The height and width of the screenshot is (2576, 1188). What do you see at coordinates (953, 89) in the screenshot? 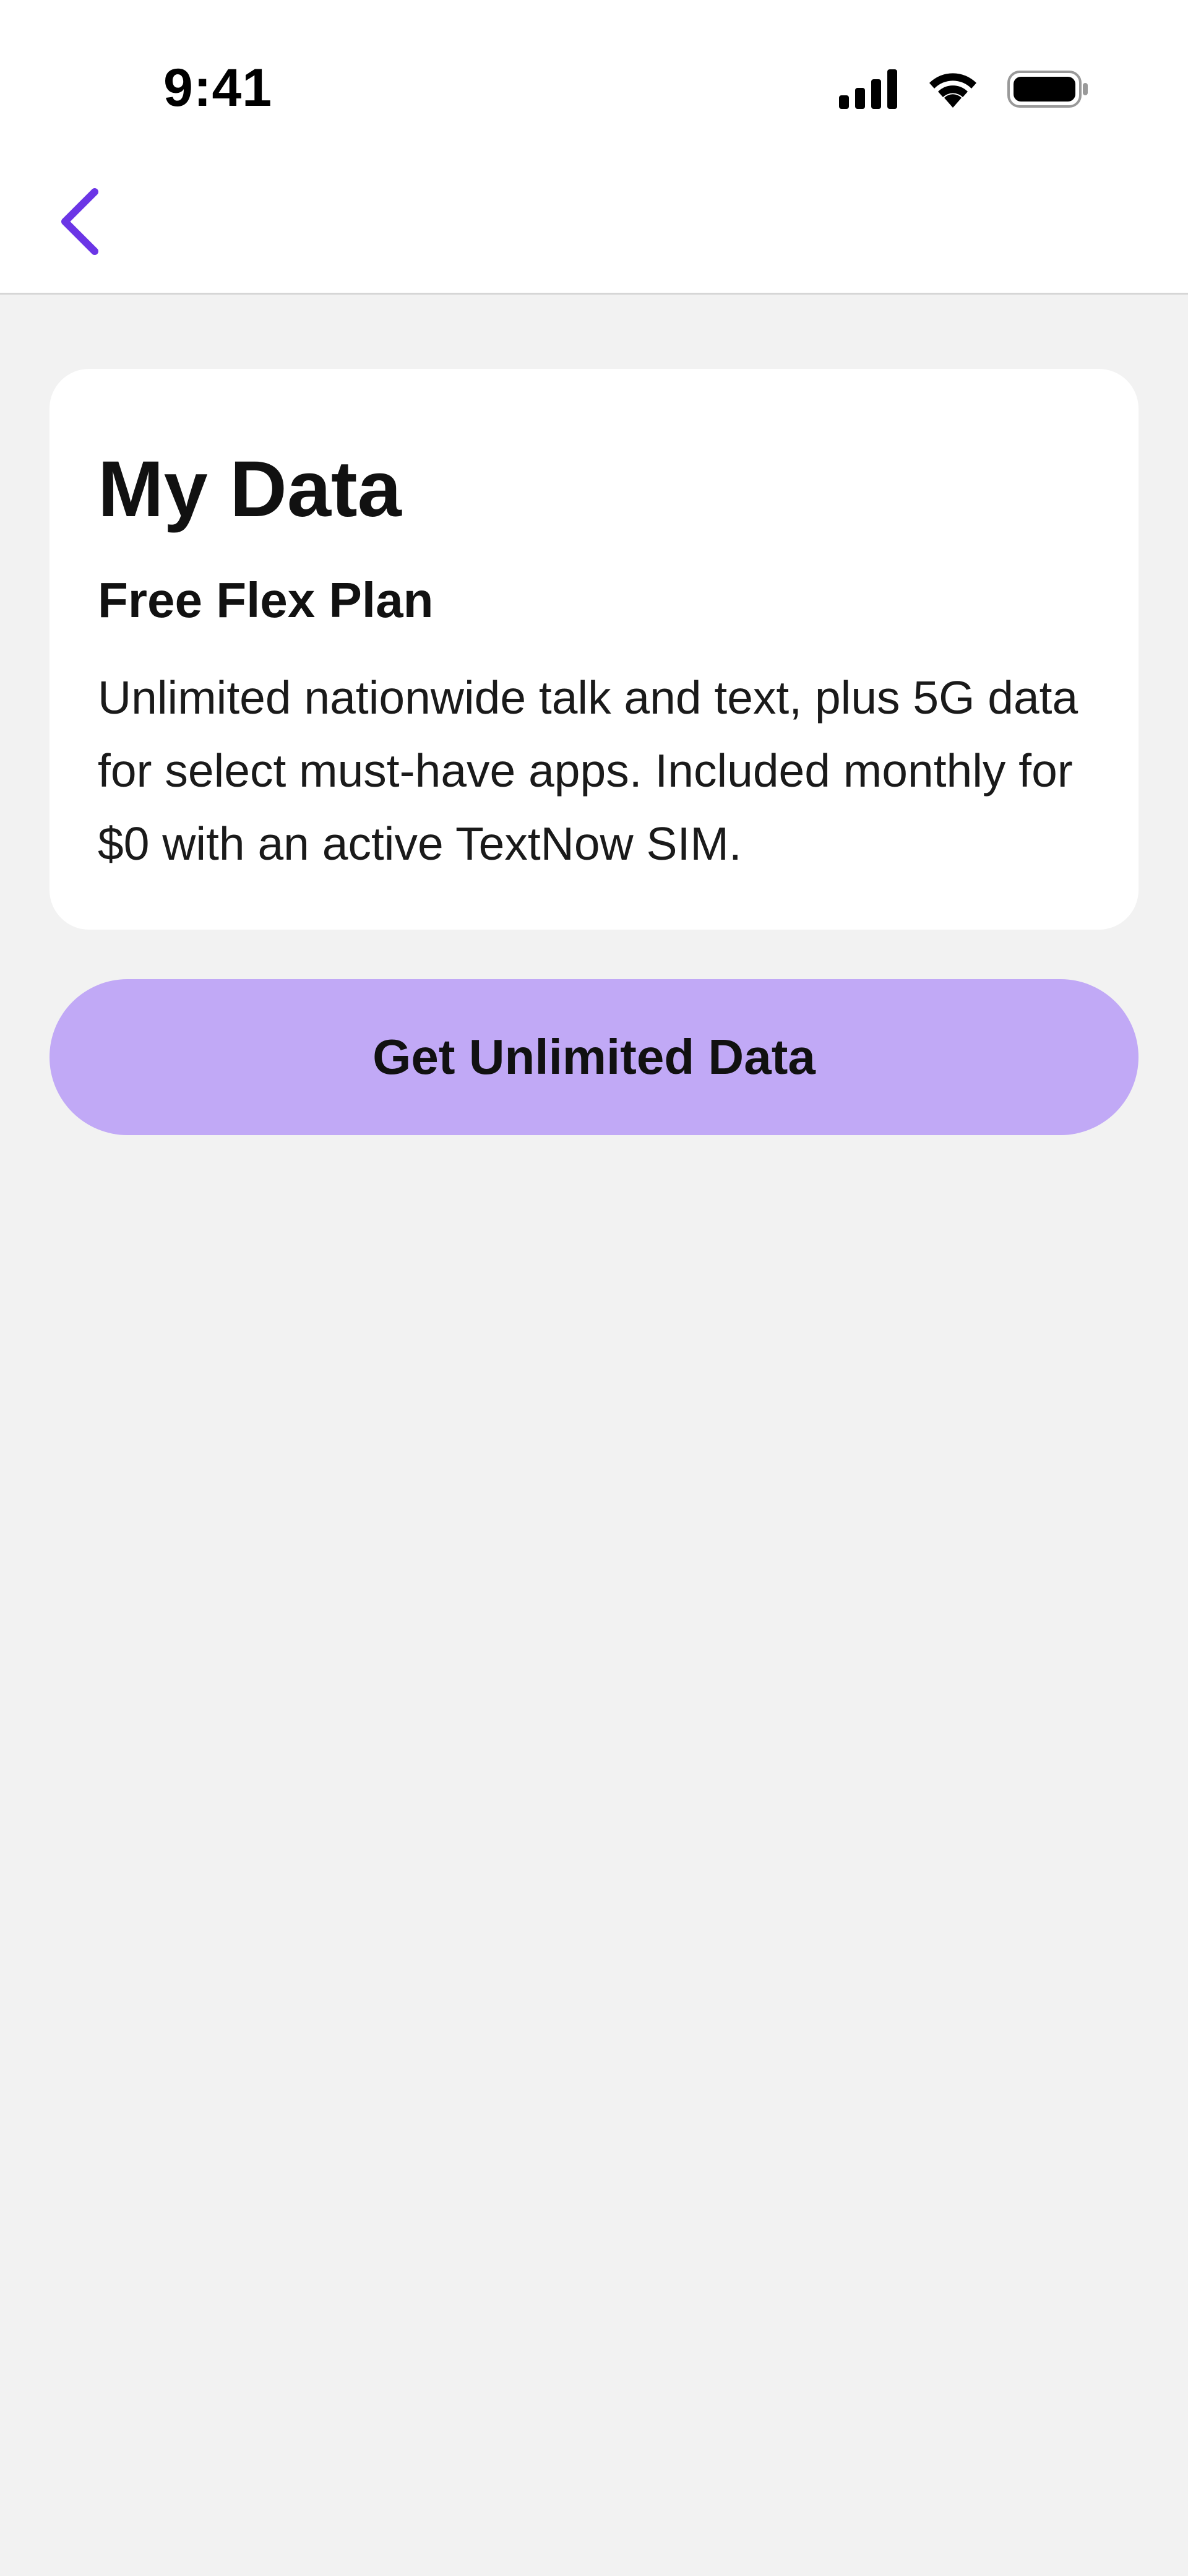
I see `wifi-icon` at bounding box center [953, 89].